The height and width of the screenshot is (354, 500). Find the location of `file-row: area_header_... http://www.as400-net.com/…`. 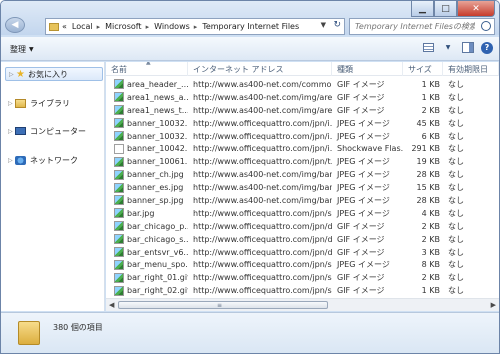

file-row: area_header_... http://www.as400-net.com/… is located at coordinates (302, 84).